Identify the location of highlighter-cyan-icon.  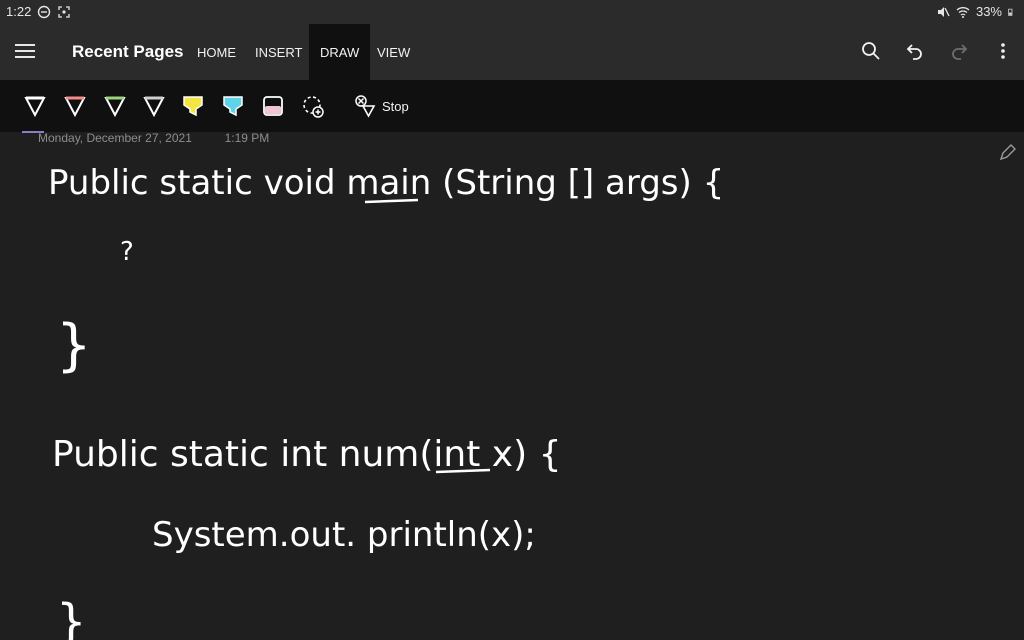
(233, 106).